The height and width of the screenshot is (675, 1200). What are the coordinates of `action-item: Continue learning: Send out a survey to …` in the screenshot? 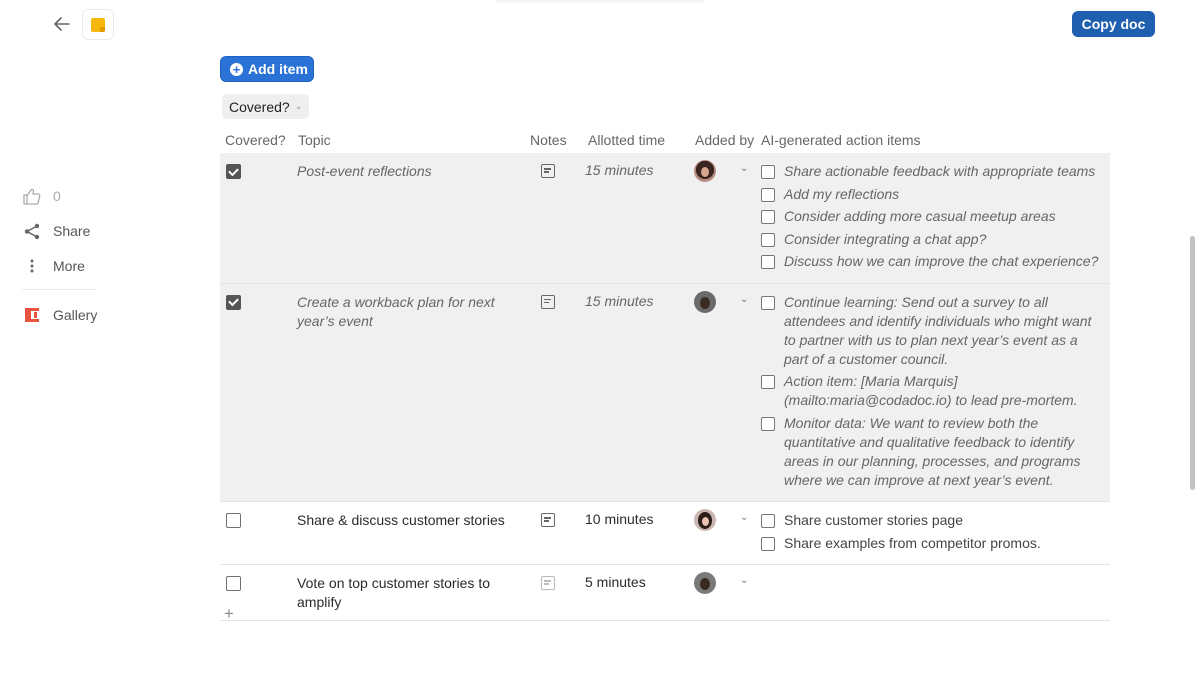 It's located at (935, 331).